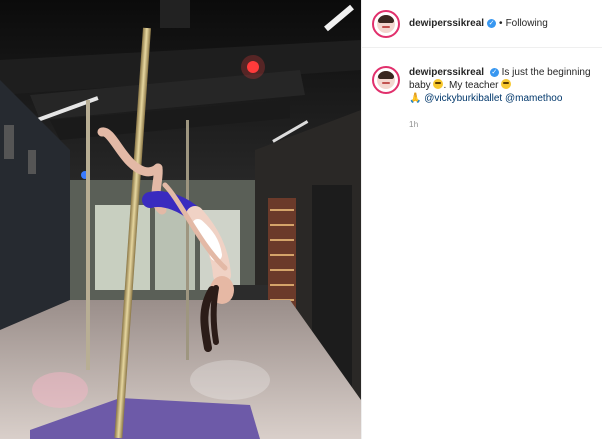 The height and width of the screenshot is (439, 602). What do you see at coordinates (471, 85) in the screenshot?
I see `caption-text-part2: . My teacher` at bounding box center [471, 85].